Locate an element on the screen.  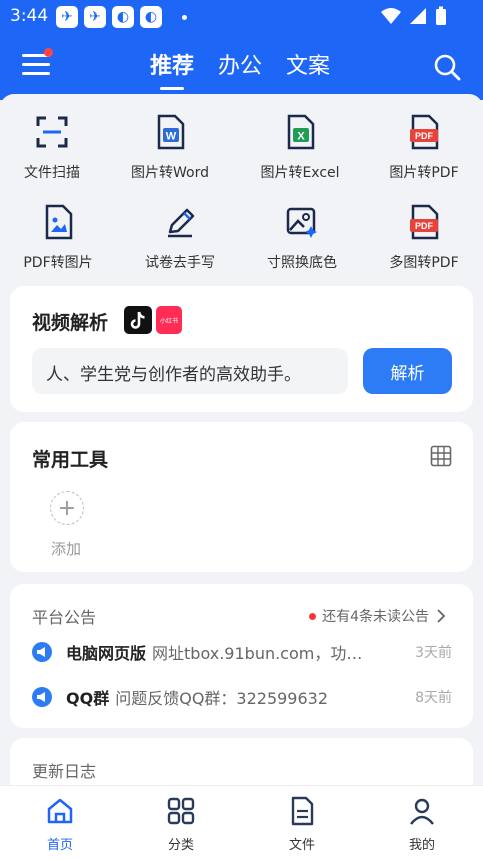
top-header: 3:44 ✈ ✈ ◐ ◐ 推荐 办公 文案 is located at coordinates (241, 50).